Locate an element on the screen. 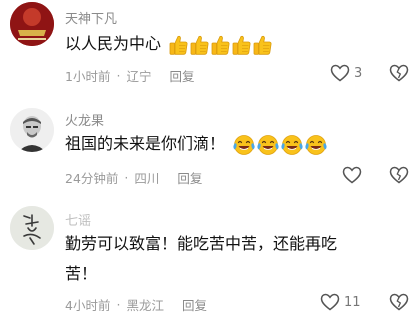 The height and width of the screenshot is (322, 415). comment-meta: 24分钟前 · 四川 回复 is located at coordinates (133, 177).